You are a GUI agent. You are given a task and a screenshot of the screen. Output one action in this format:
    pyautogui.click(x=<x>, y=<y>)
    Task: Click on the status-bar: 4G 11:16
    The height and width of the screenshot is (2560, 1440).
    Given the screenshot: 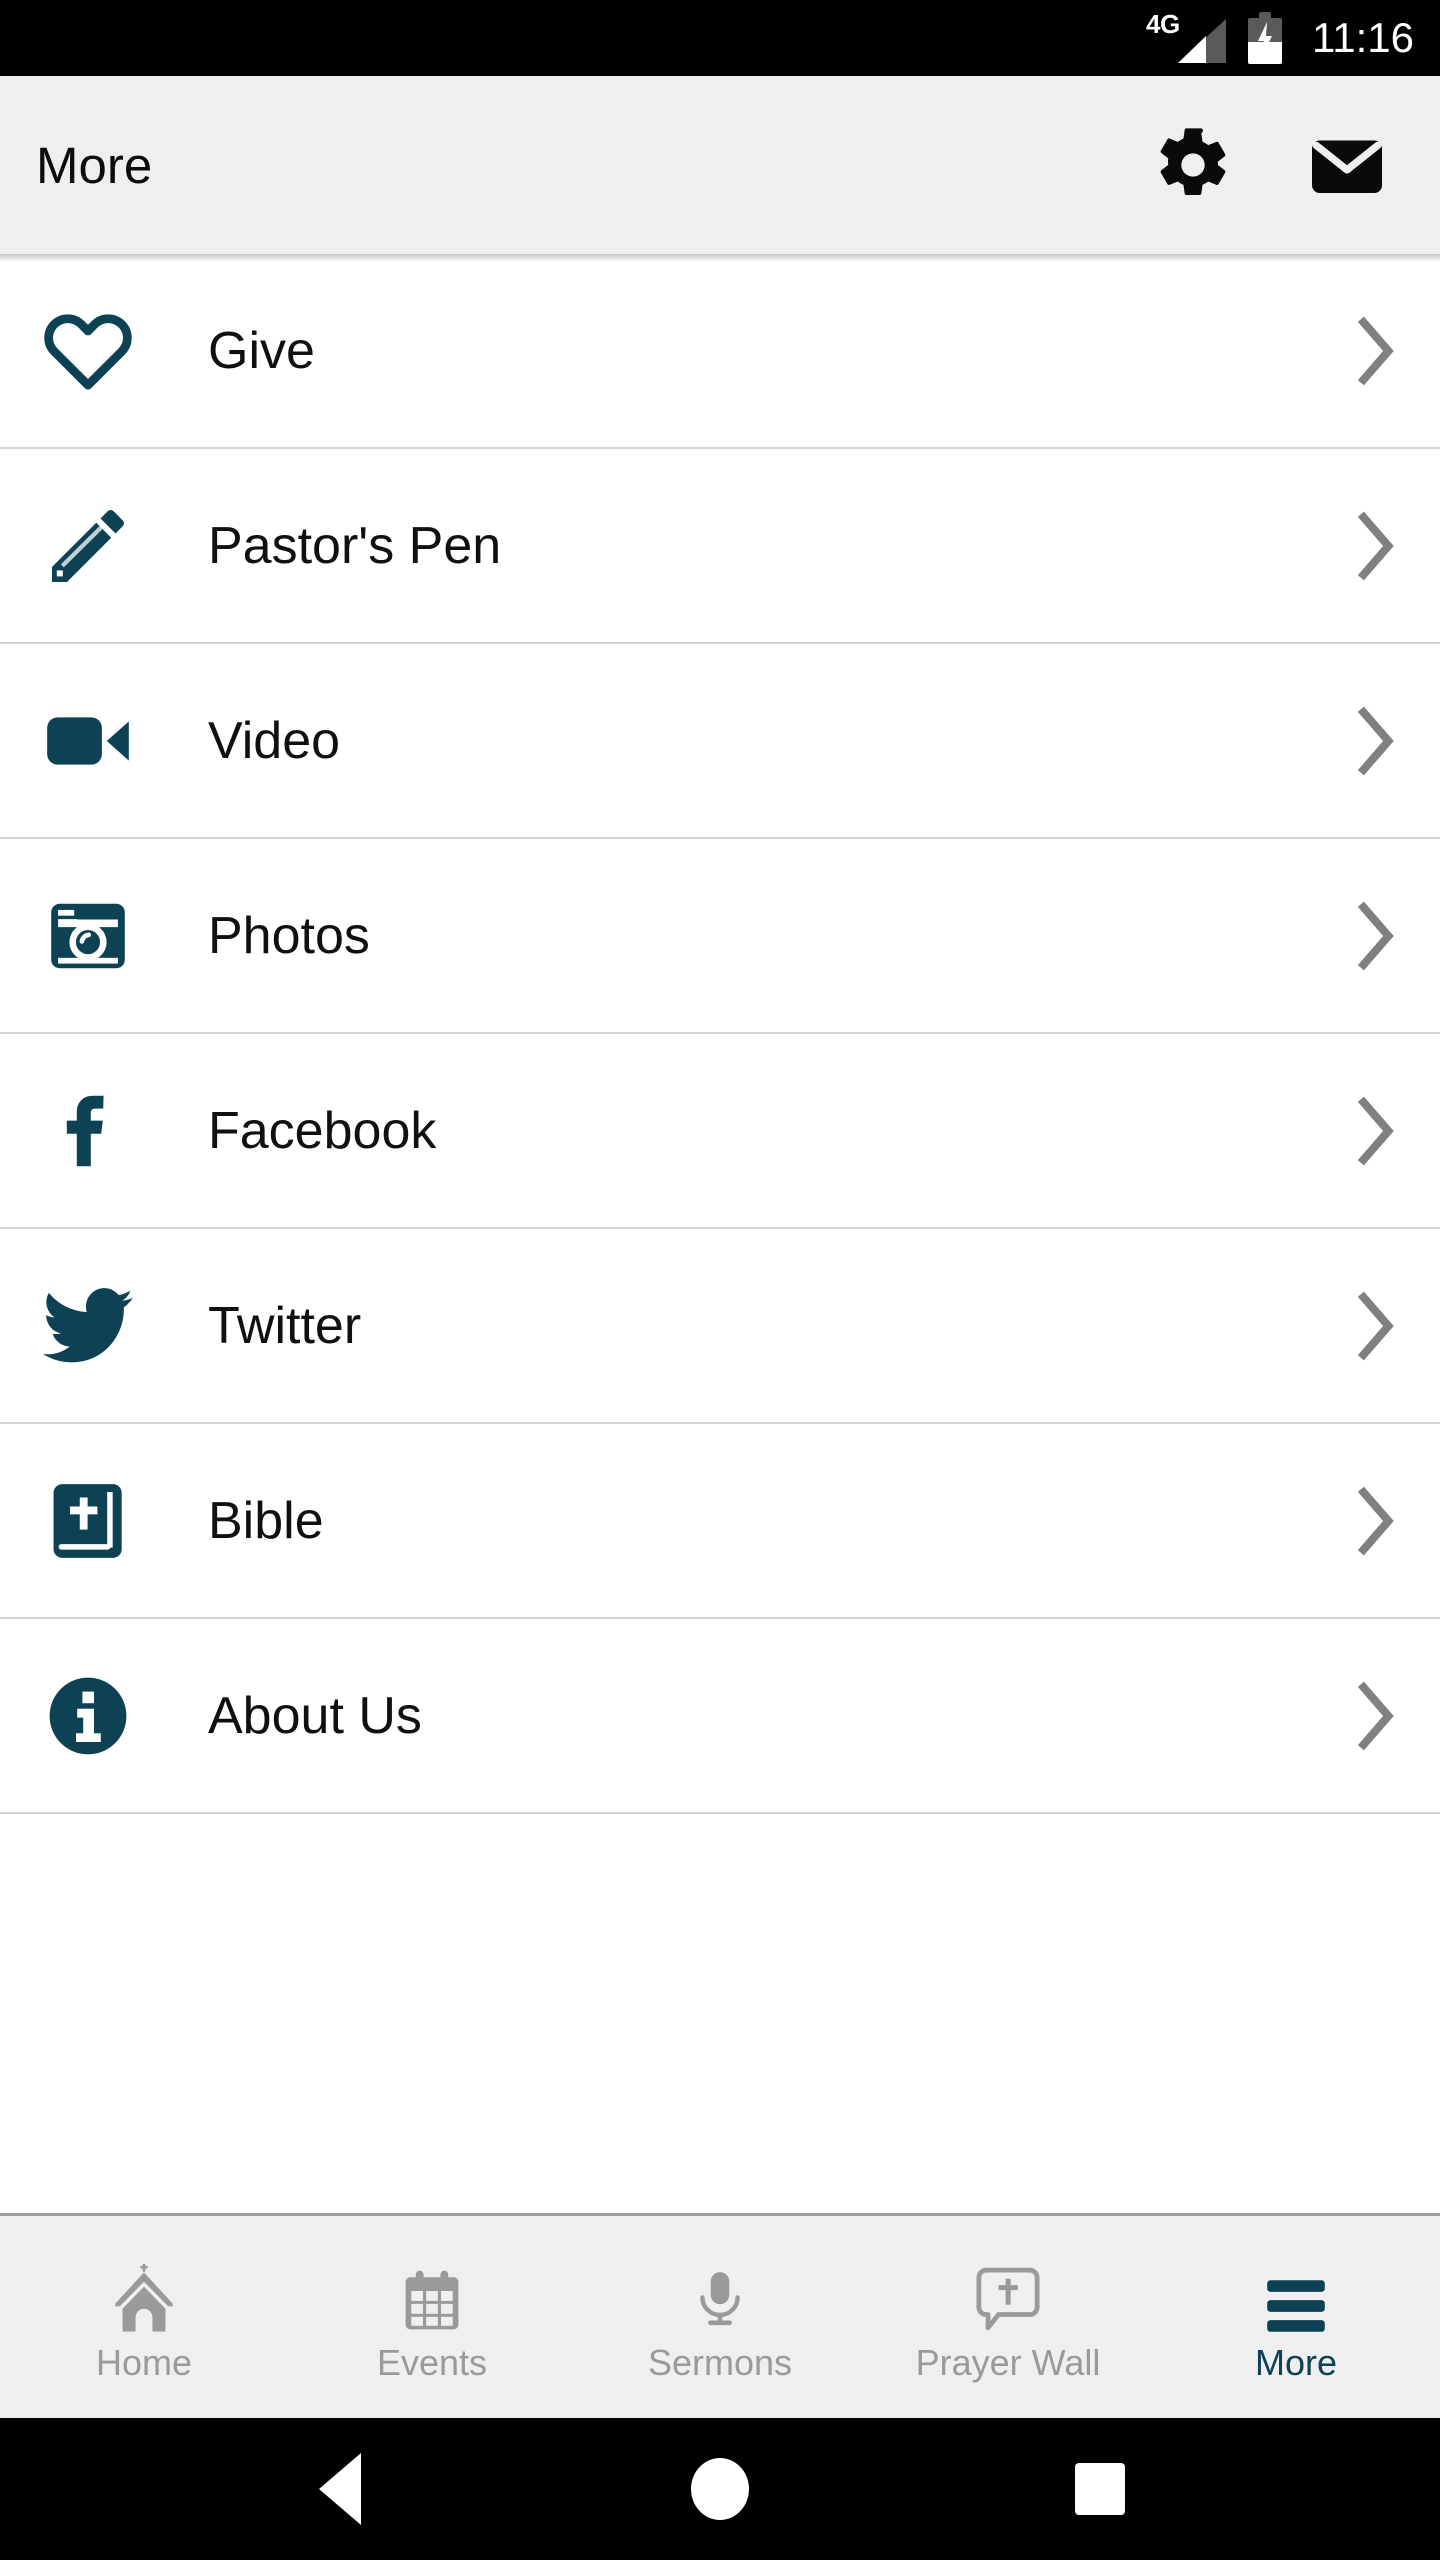 What is the action you would take?
    pyautogui.click(x=720, y=38)
    